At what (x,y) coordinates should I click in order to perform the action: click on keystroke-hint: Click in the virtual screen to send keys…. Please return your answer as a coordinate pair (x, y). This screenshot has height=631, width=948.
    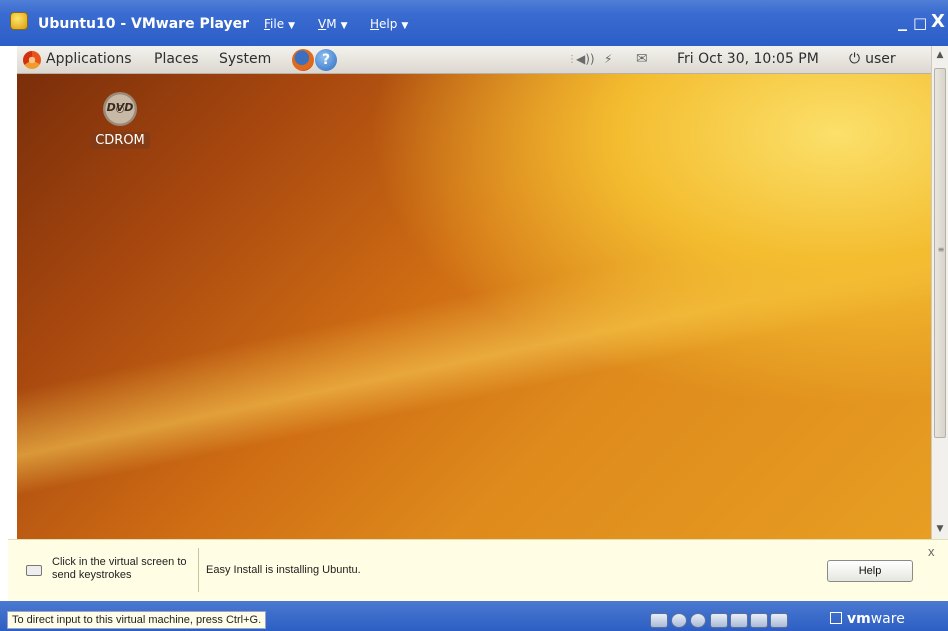
    Looking at the image, I should click on (119, 568).